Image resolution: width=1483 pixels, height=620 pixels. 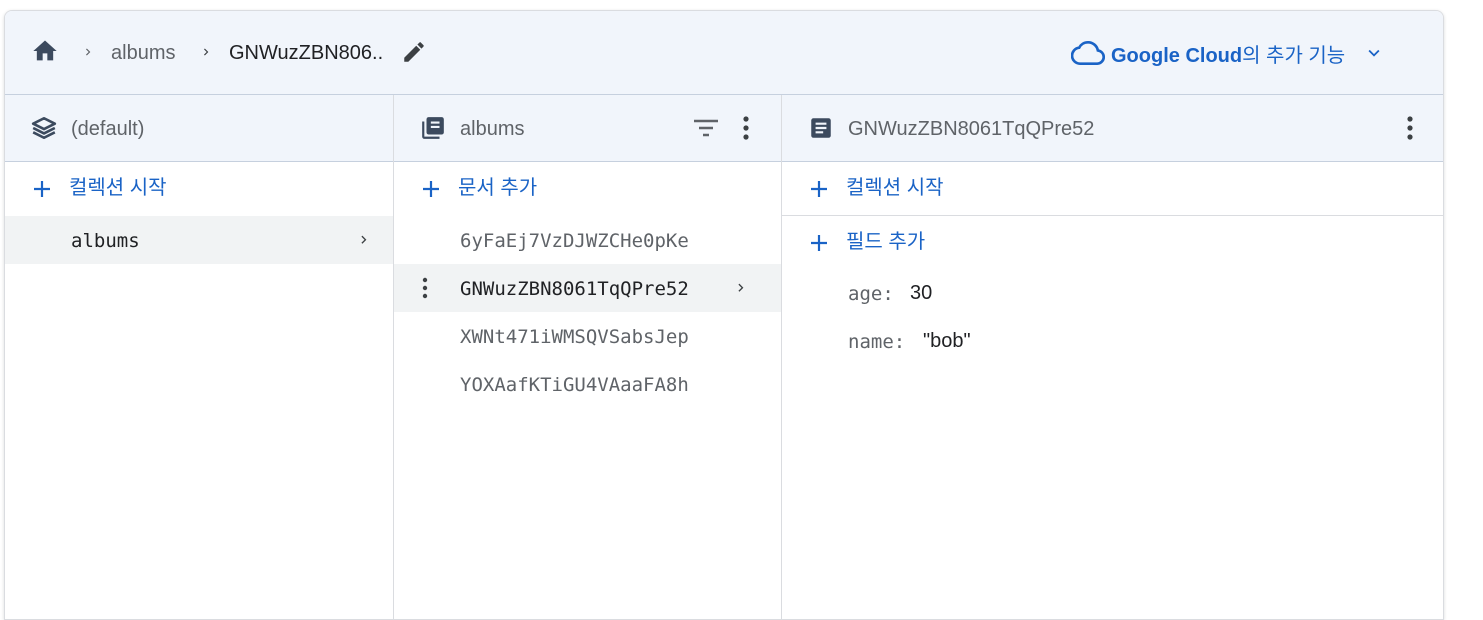 I want to click on breadcrumb: albums GNWuzZBN806.. Google Cloud의 추가 기능, so click(x=724, y=53).